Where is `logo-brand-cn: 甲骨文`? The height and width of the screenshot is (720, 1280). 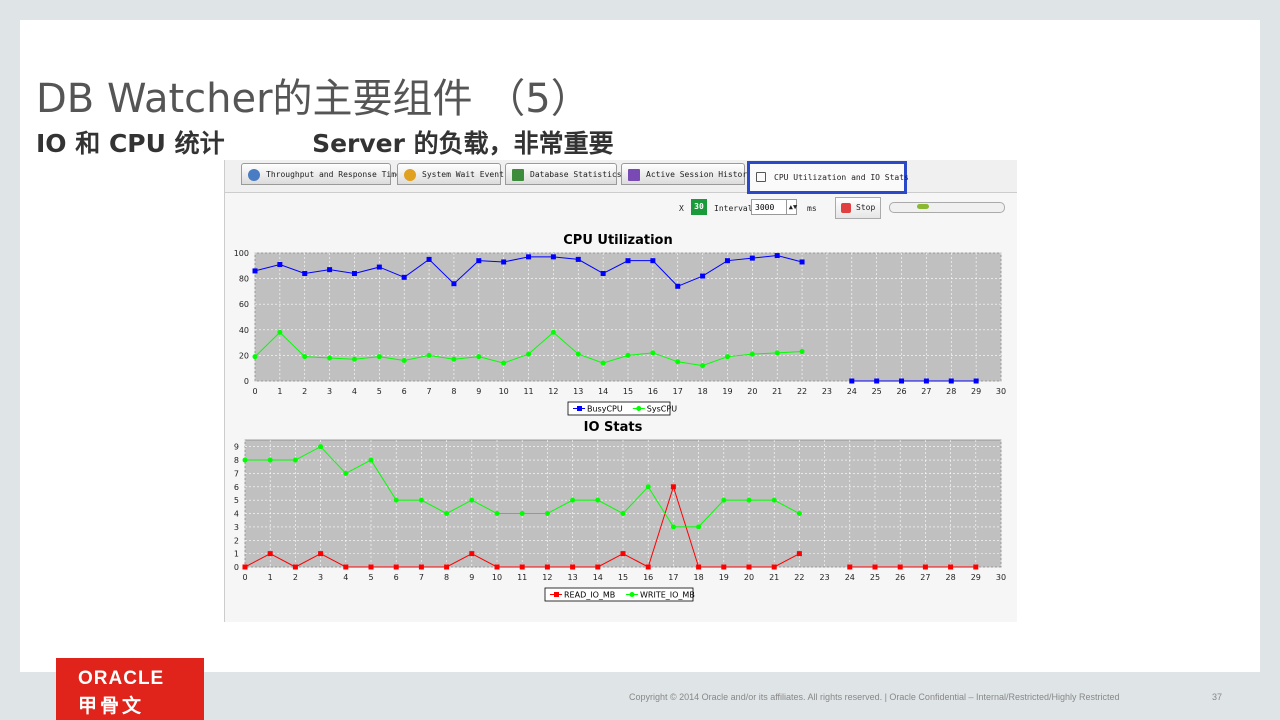 logo-brand-cn: 甲骨文 is located at coordinates (111, 706).